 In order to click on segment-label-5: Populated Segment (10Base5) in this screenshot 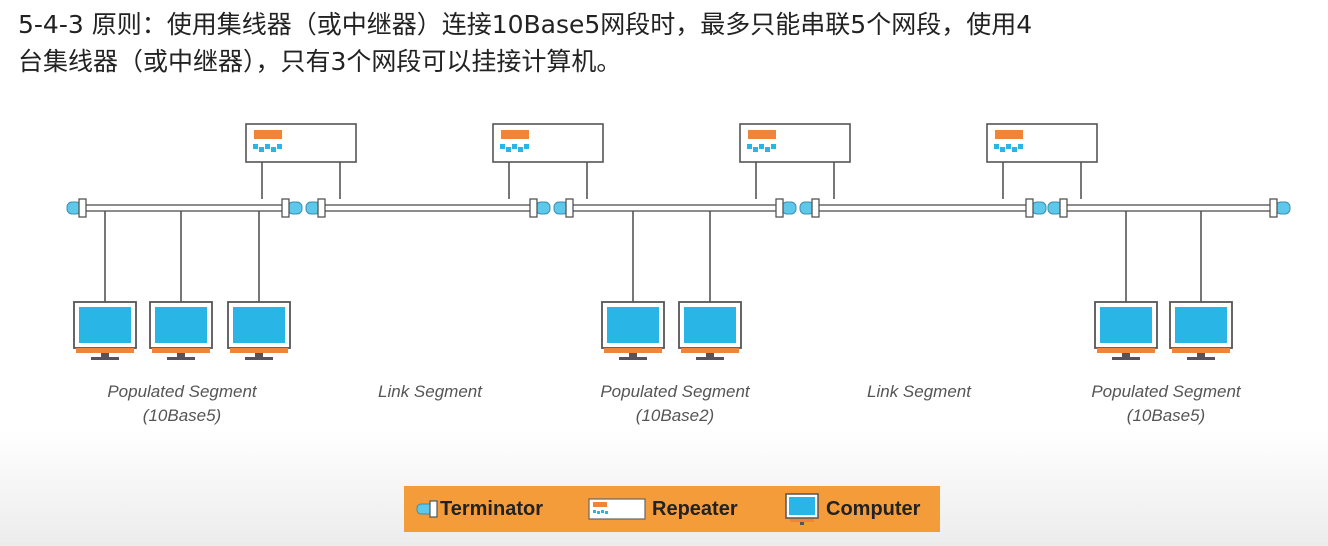, I will do `click(1166, 404)`.